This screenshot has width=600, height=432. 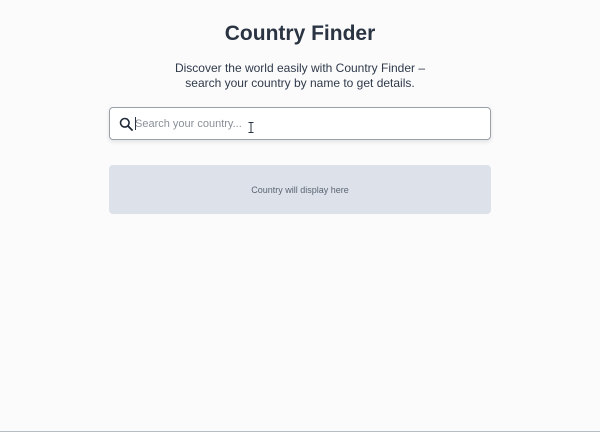 I want to click on text-cursor-icon, so click(x=251, y=127).